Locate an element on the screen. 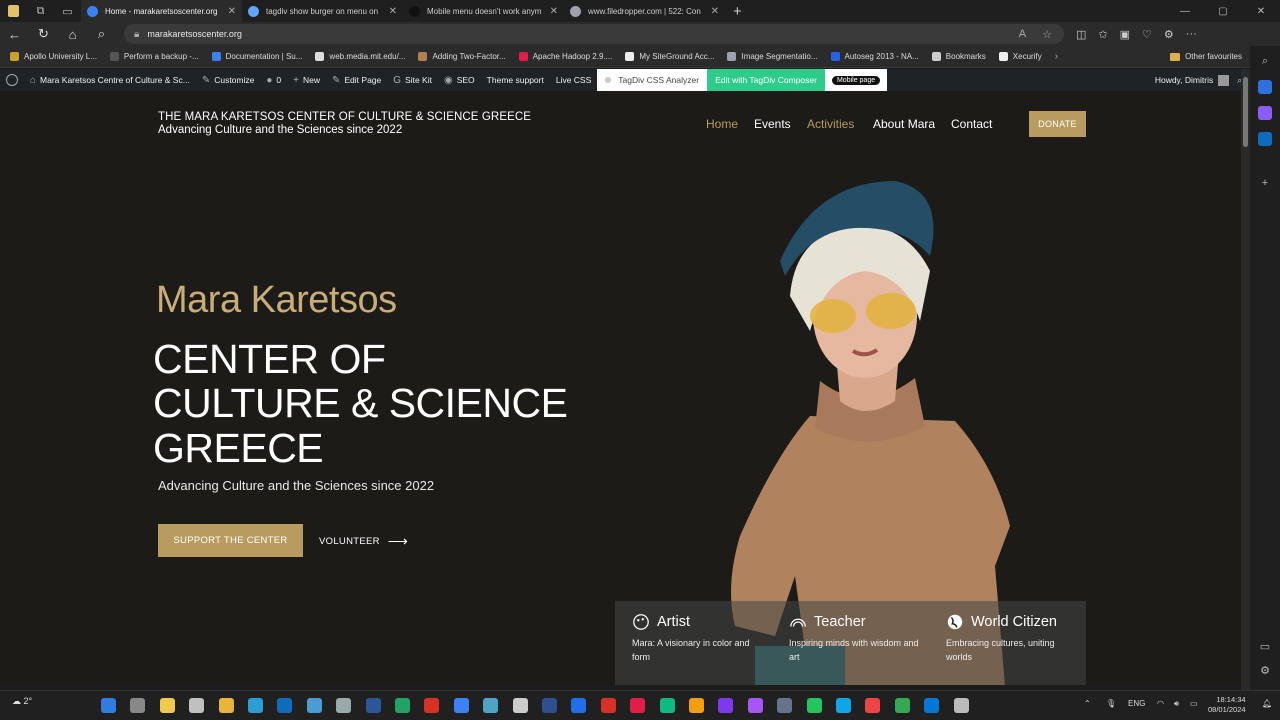 The height and width of the screenshot is (720, 1280). tagdiv-css-analyzer: TagDiv CSS Analyzer is located at coordinates (652, 80).